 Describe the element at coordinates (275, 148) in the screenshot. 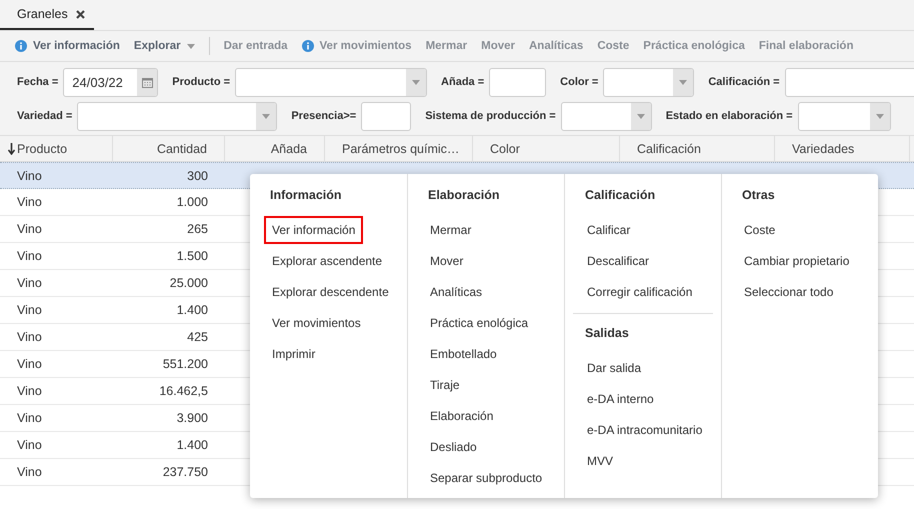

I see `column-header: Añada` at that location.